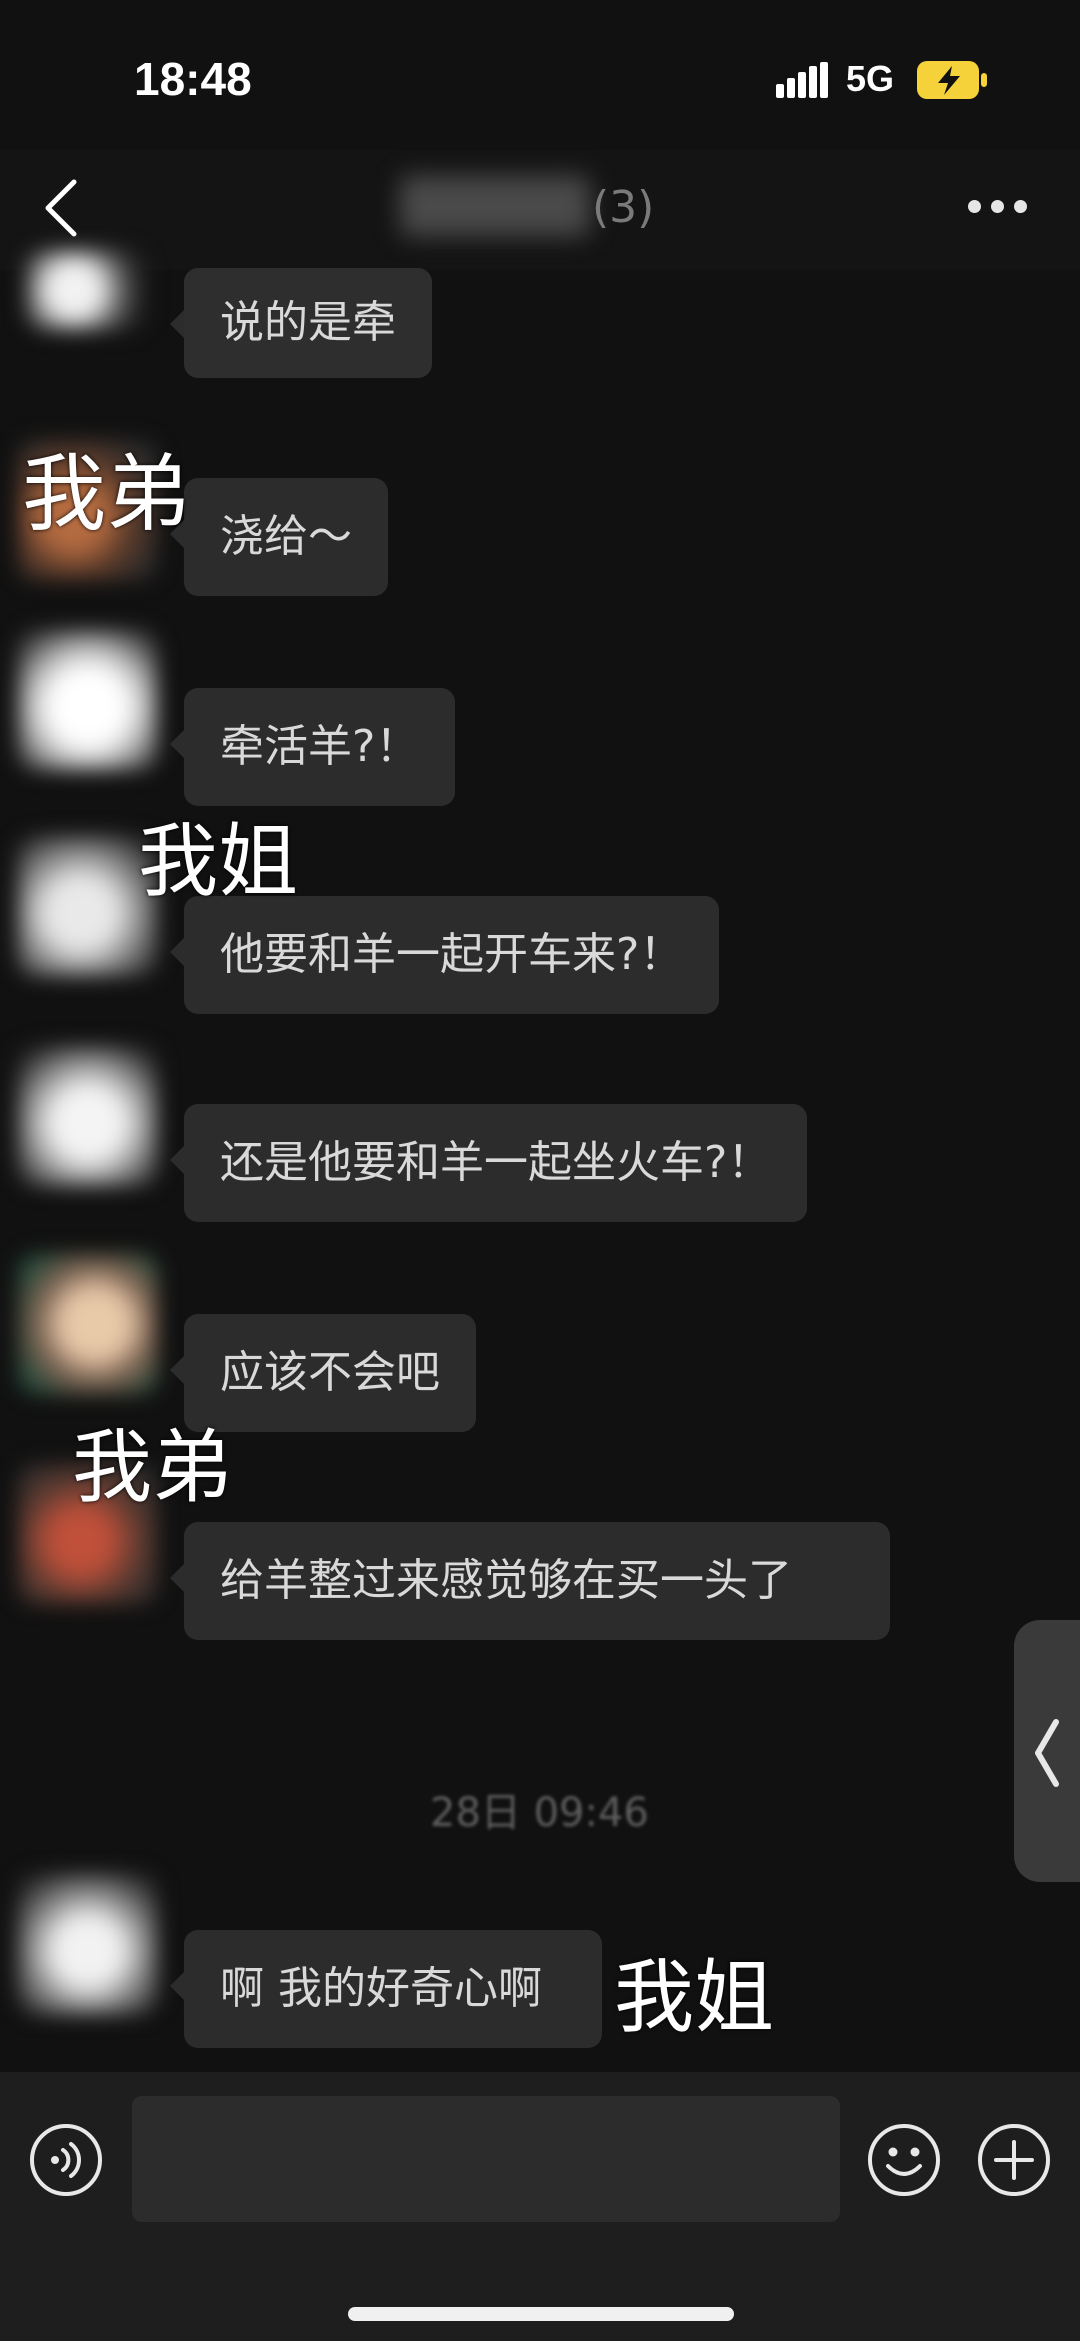  I want to click on message-bubble: 他要和羊一起开车来?！, so click(444, 955).